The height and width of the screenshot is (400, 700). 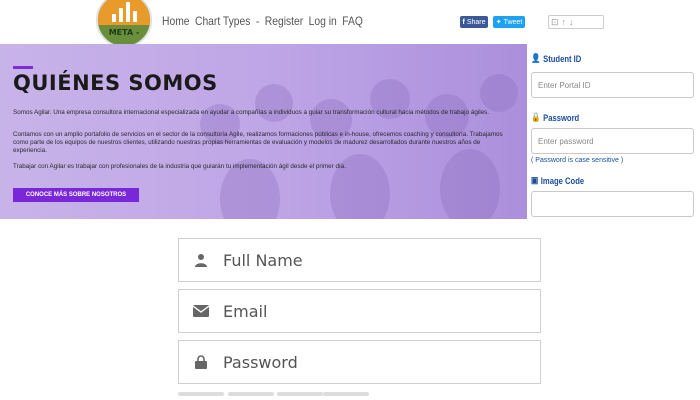 What do you see at coordinates (23, 67) in the screenshot?
I see `title-accent-bar` at bounding box center [23, 67].